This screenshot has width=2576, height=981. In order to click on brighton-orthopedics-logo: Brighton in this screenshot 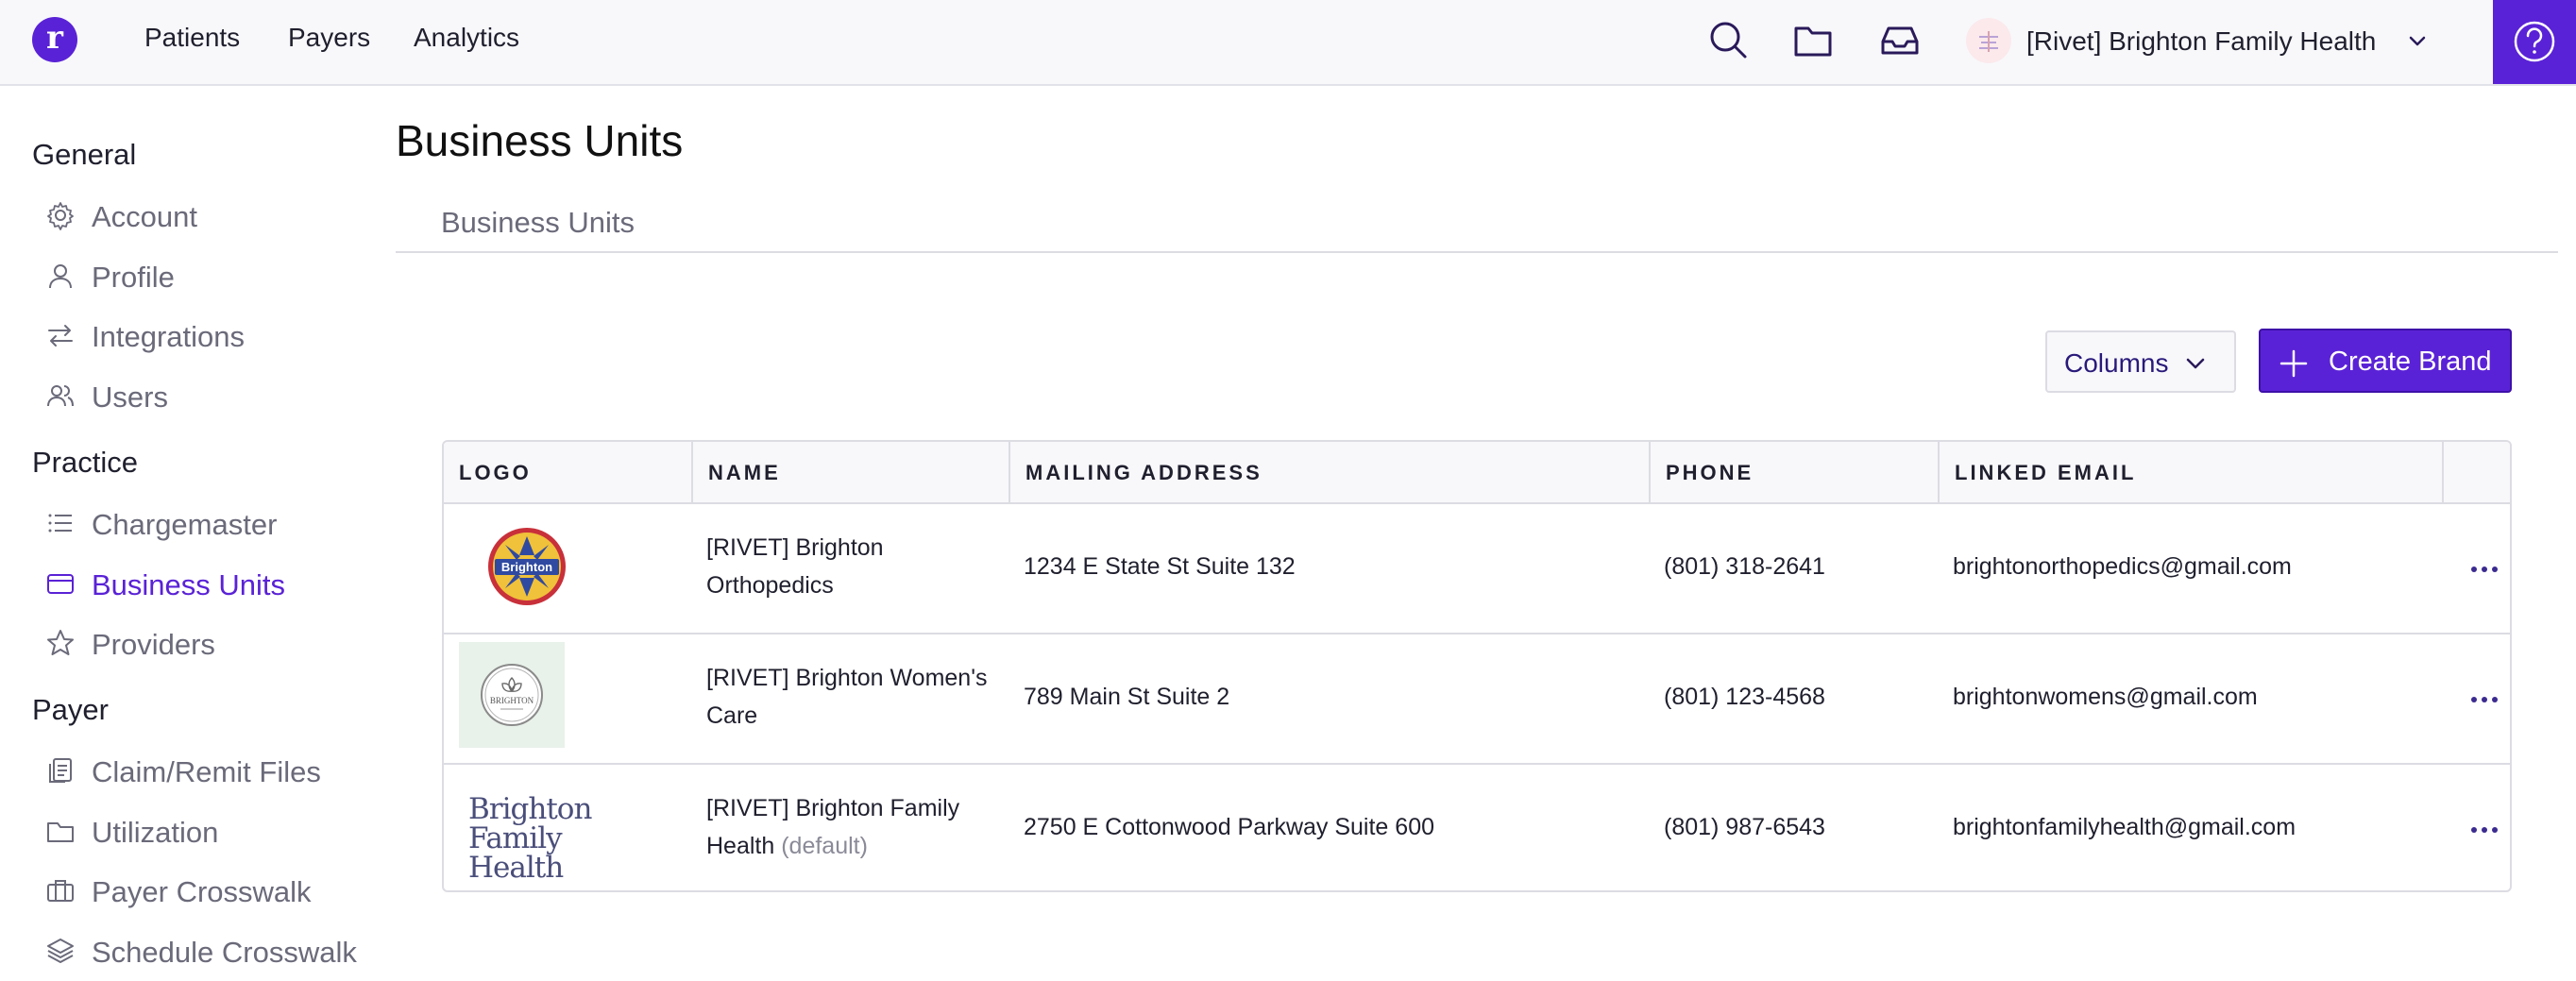, I will do `click(527, 566)`.